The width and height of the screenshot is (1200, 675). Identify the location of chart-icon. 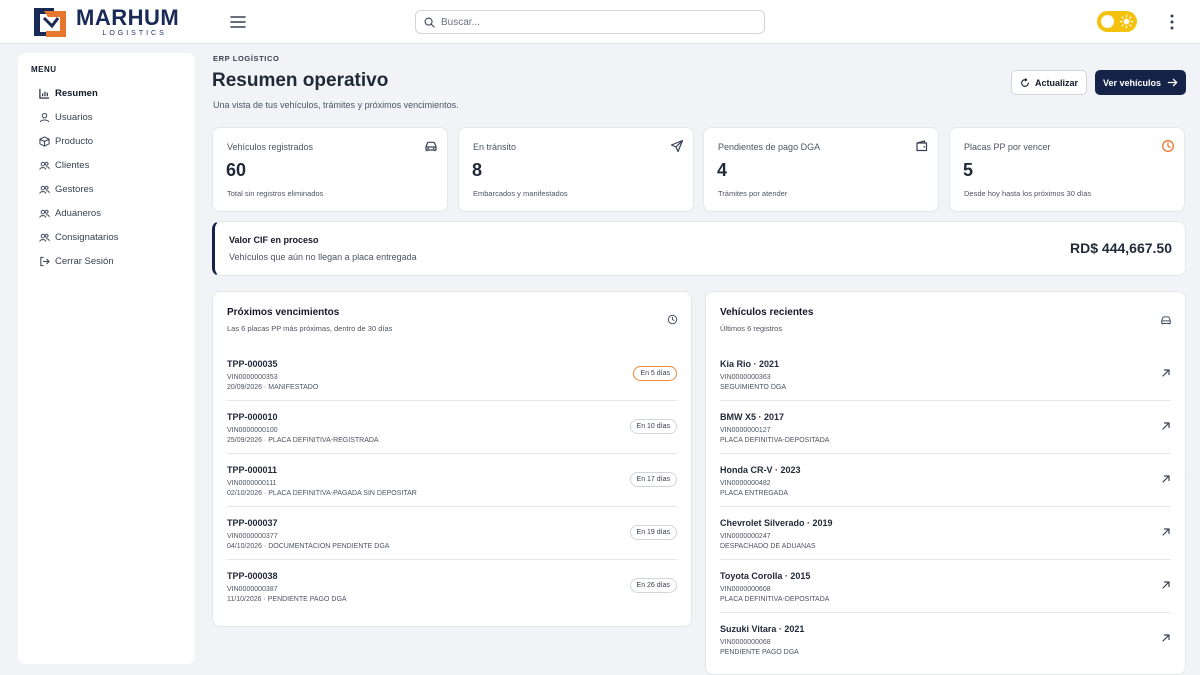
(44, 93).